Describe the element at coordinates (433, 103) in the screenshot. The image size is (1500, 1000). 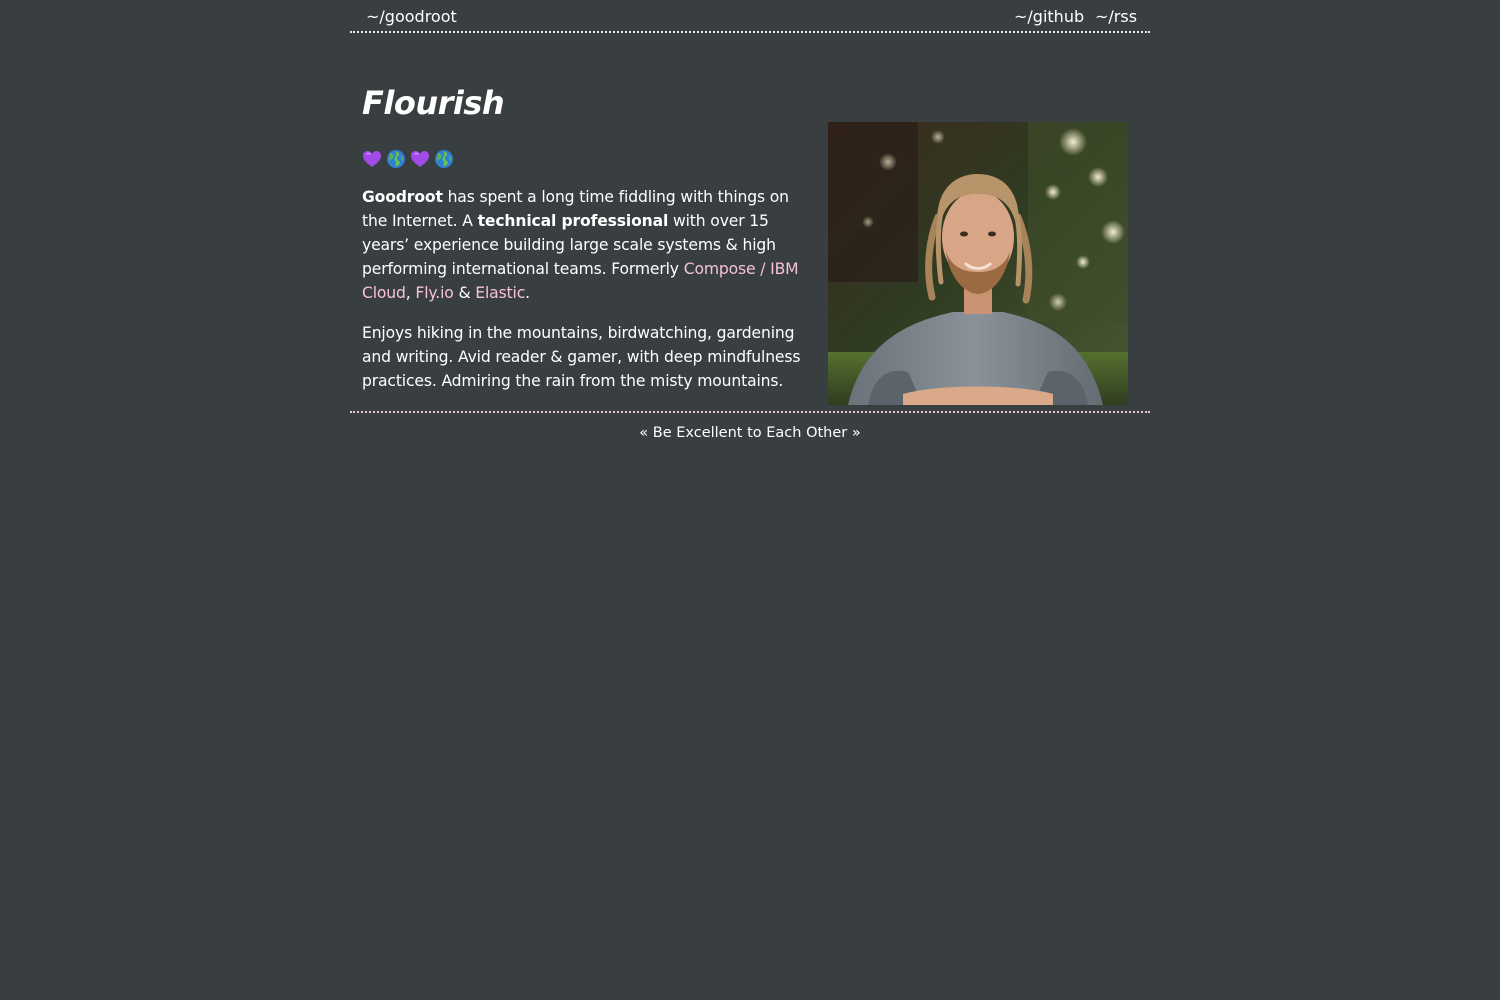
I see `page-title: Flourish` at that location.